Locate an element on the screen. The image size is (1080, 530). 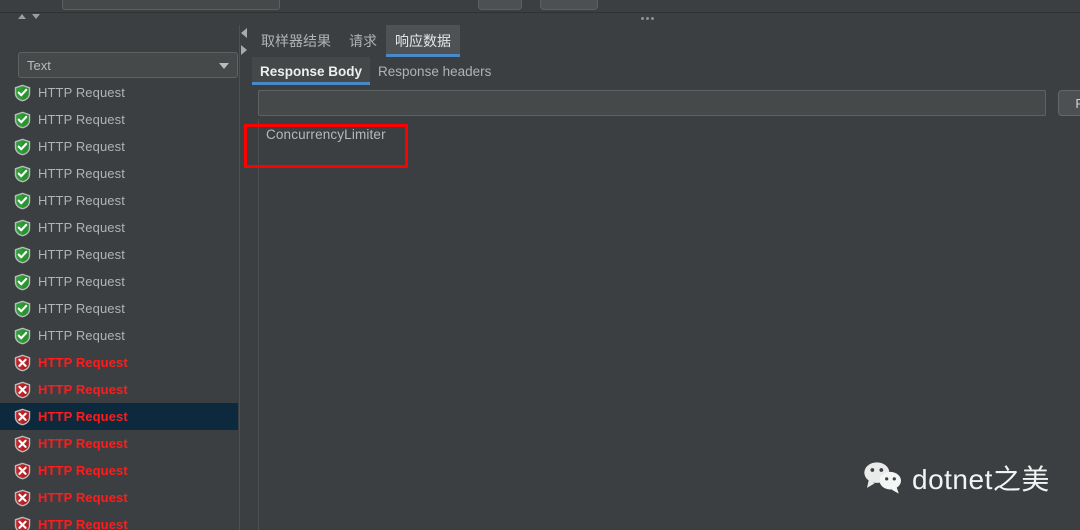
response-body-text: ConcurrencyLimiter is located at coordinates (326, 134).